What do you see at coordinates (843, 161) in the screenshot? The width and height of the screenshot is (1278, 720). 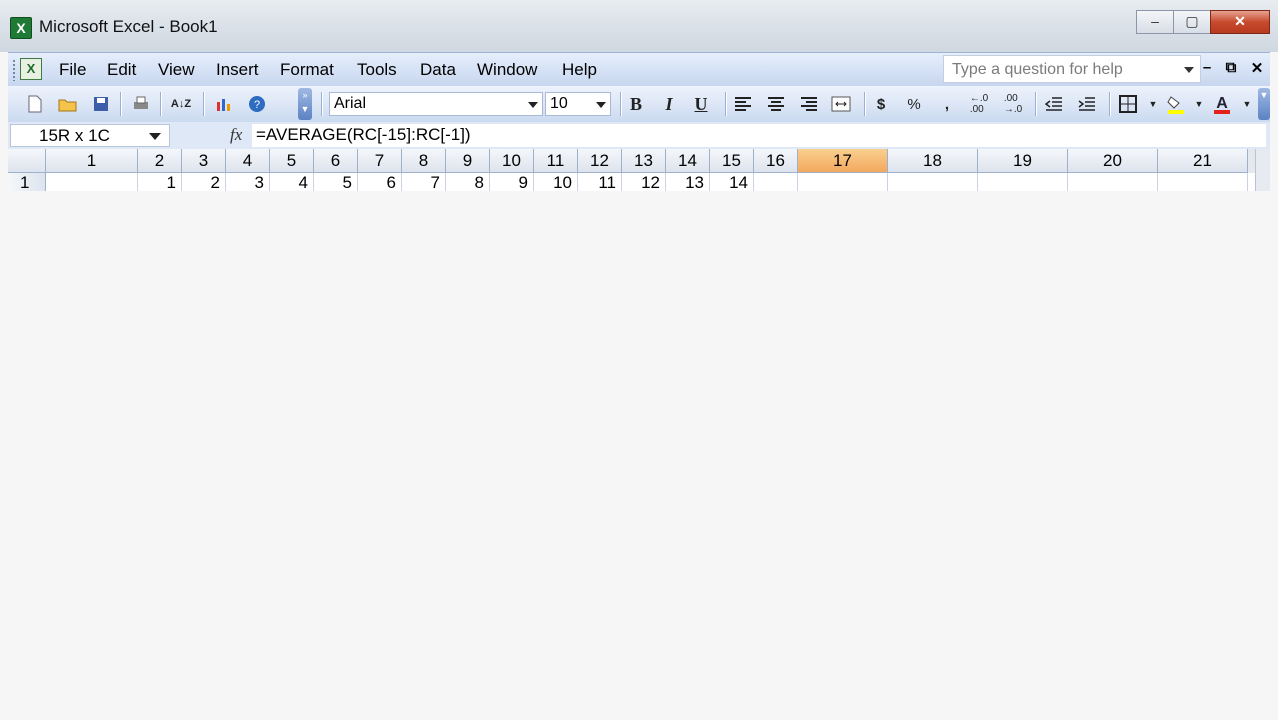 I see `column-header-17: 17` at bounding box center [843, 161].